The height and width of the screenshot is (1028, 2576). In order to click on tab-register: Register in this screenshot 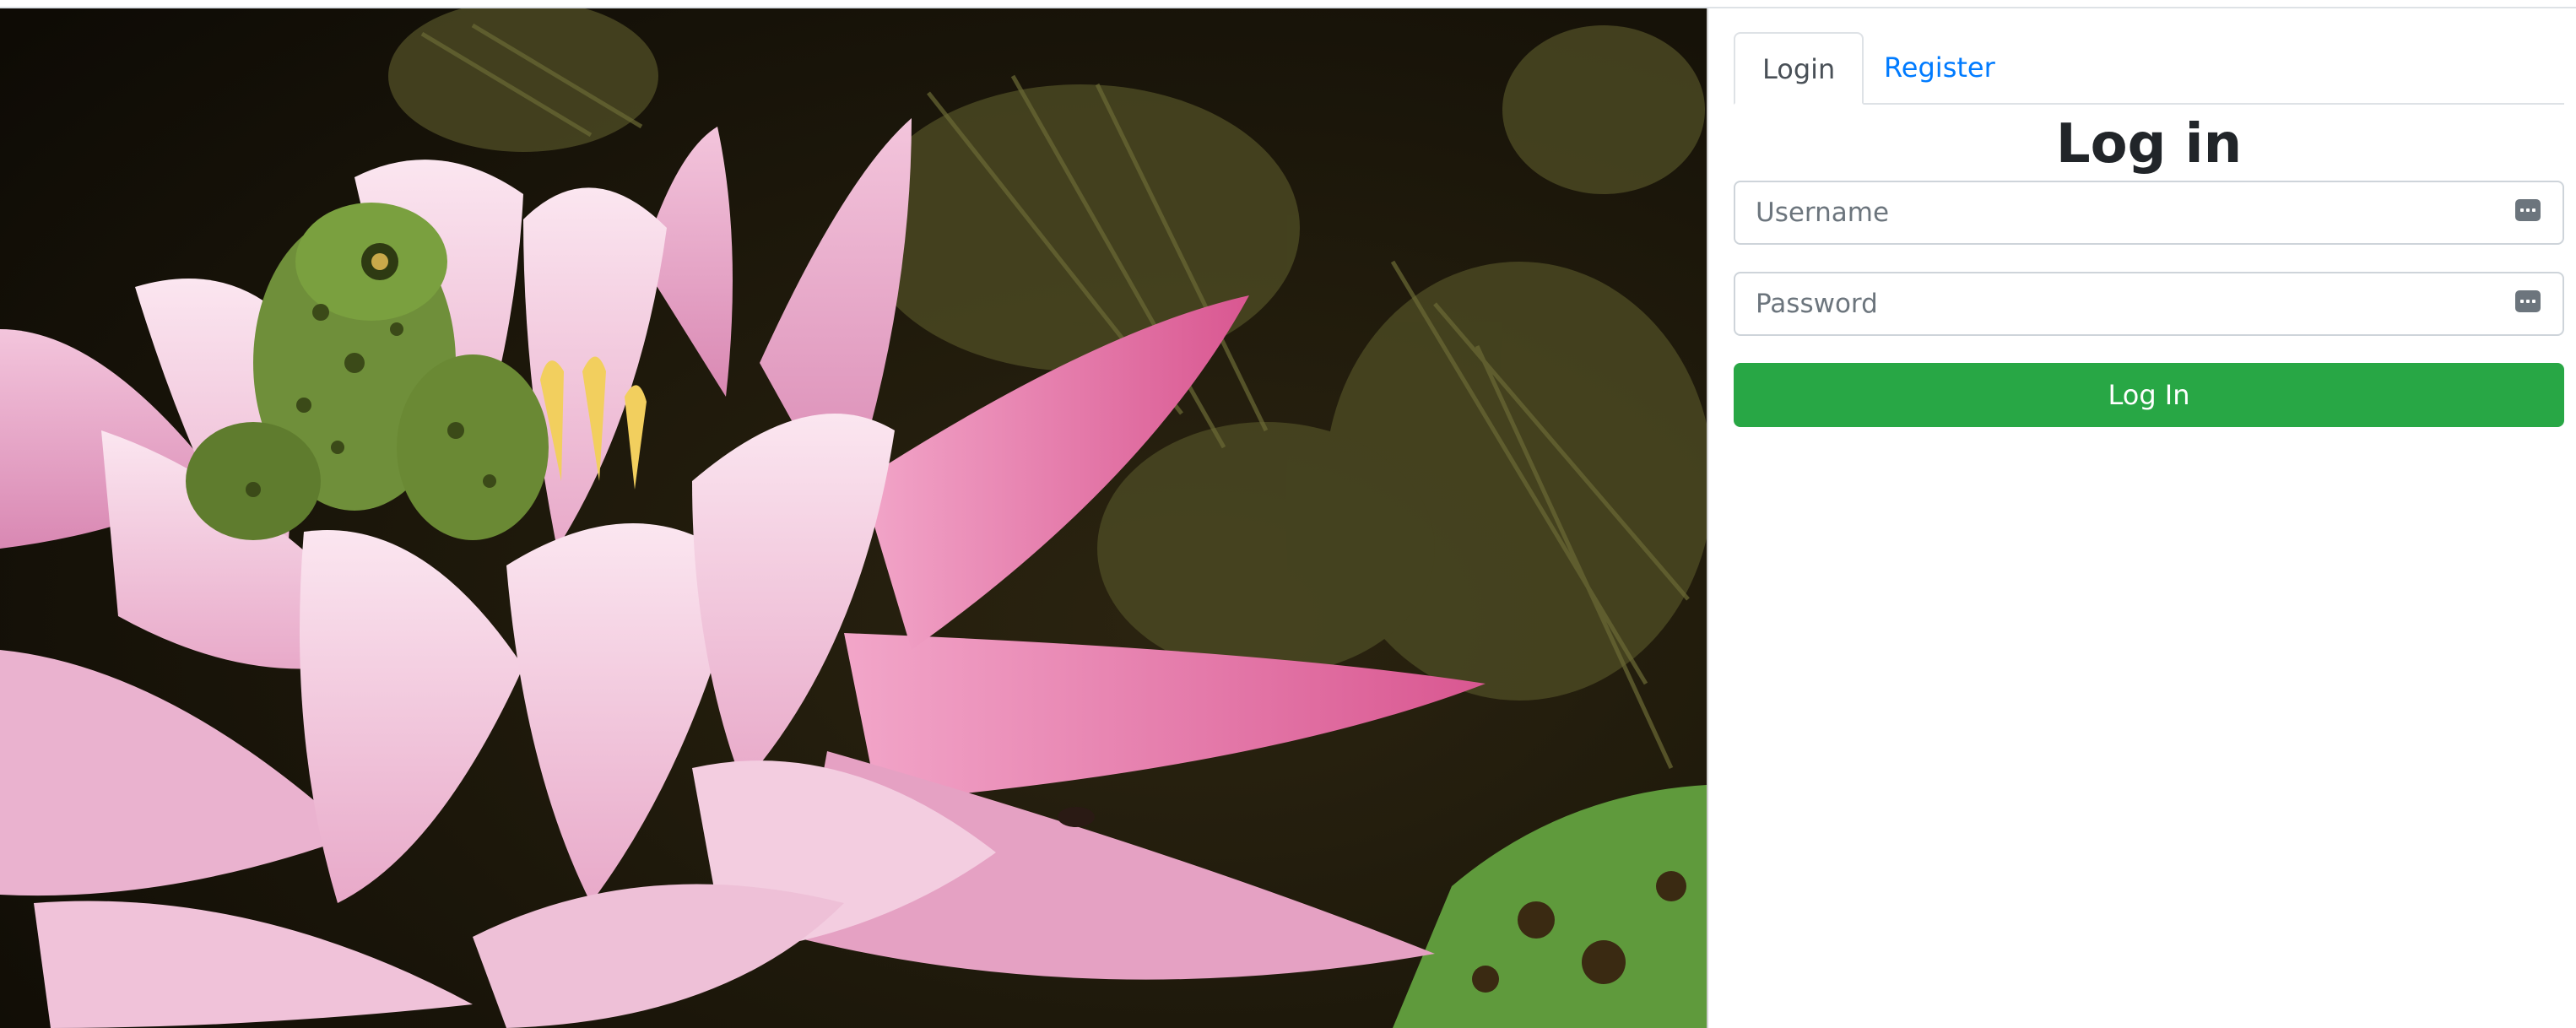, I will do `click(1939, 67)`.